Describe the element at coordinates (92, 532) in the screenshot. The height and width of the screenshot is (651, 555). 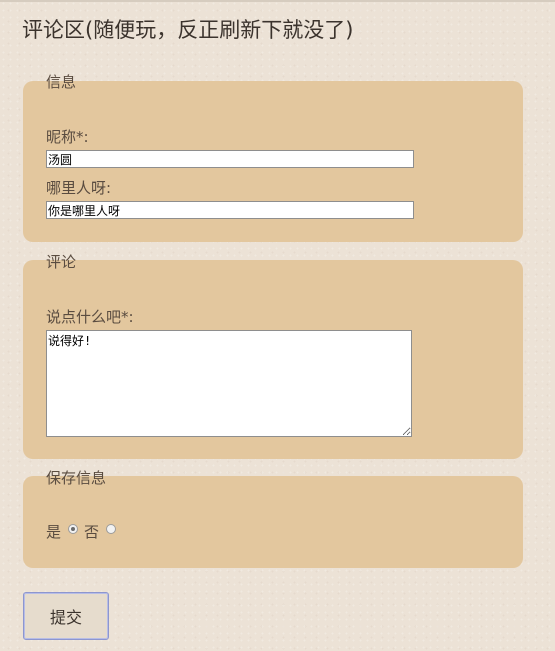
I see `radio-no-label: 否` at that location.